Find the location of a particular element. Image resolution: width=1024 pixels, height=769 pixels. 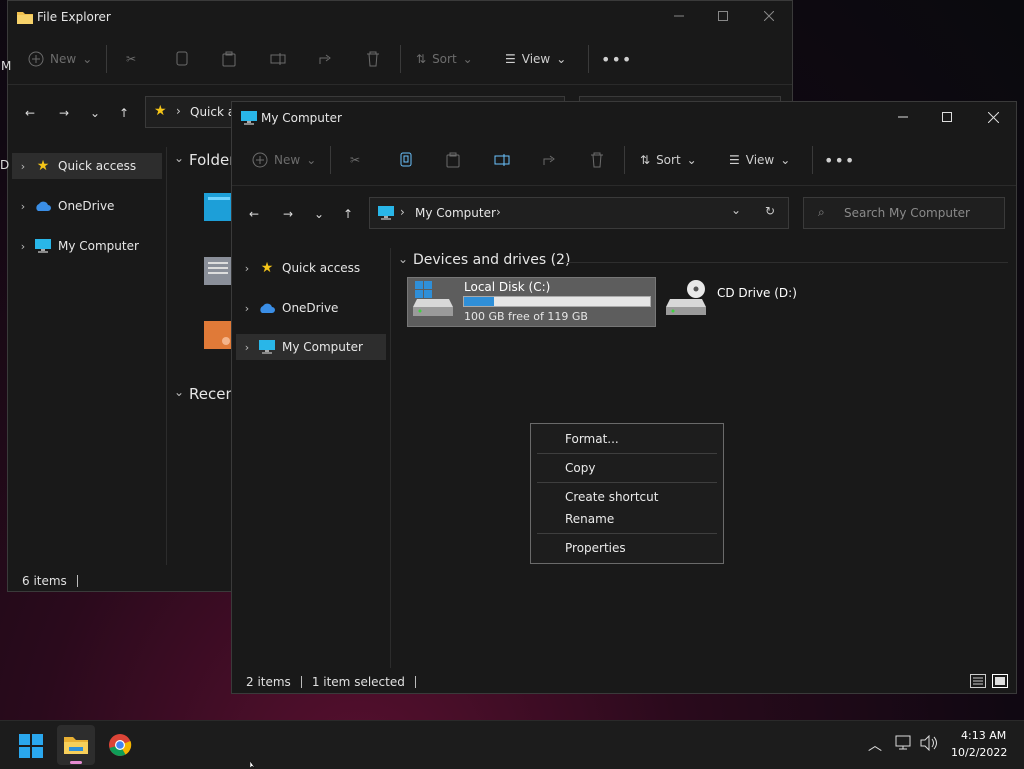

refresh-icon: ↻ is located at coordinates (770, 211).